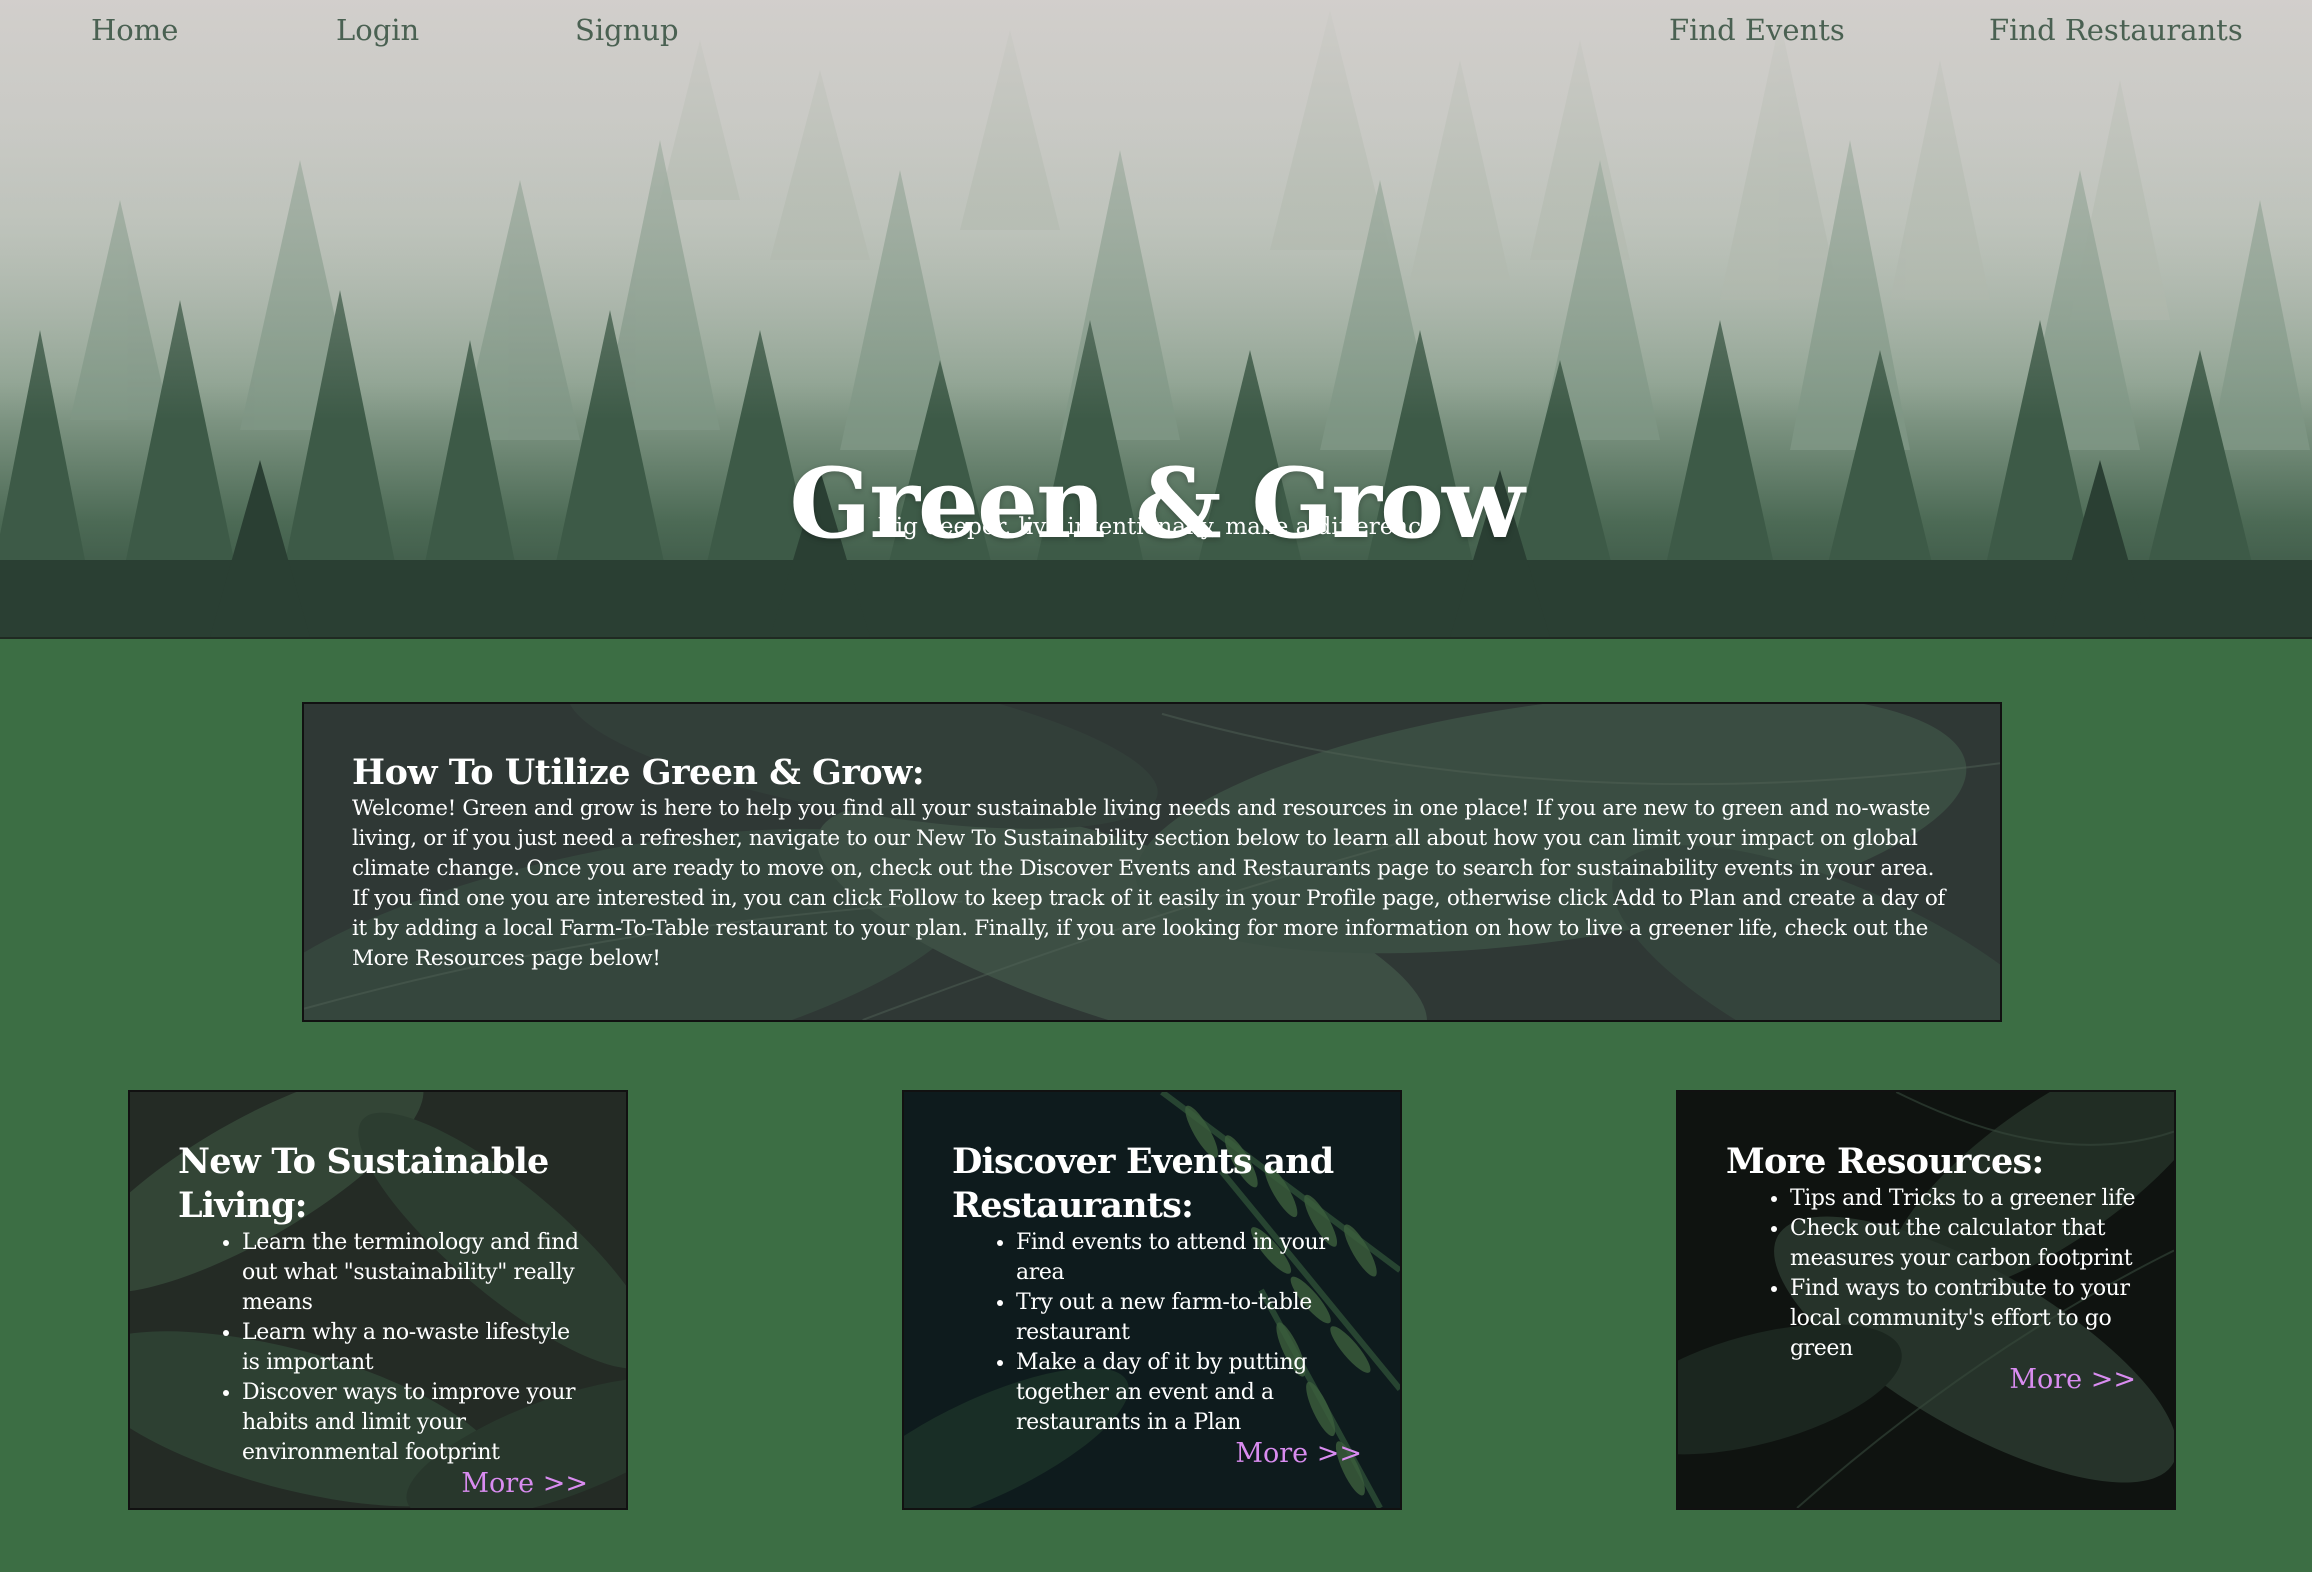 The image size is (2312, 1572). What do you see at coordinates (363, 1183) in the screenshot?
I see `card-heading: New To Sustainable Living:` at bounding box center [363, 1183].